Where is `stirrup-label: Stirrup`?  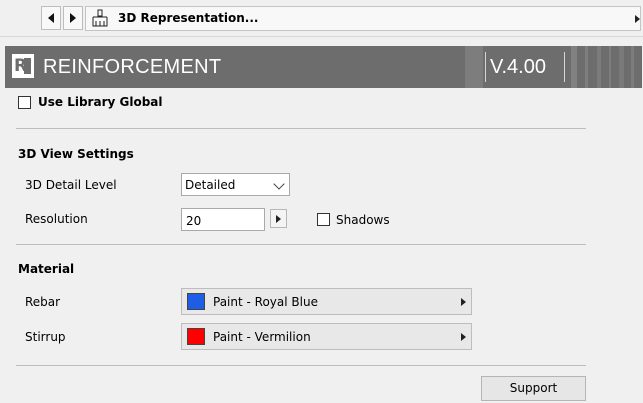
stirrup-label: Stirrup is located at coordinates (45, 337).